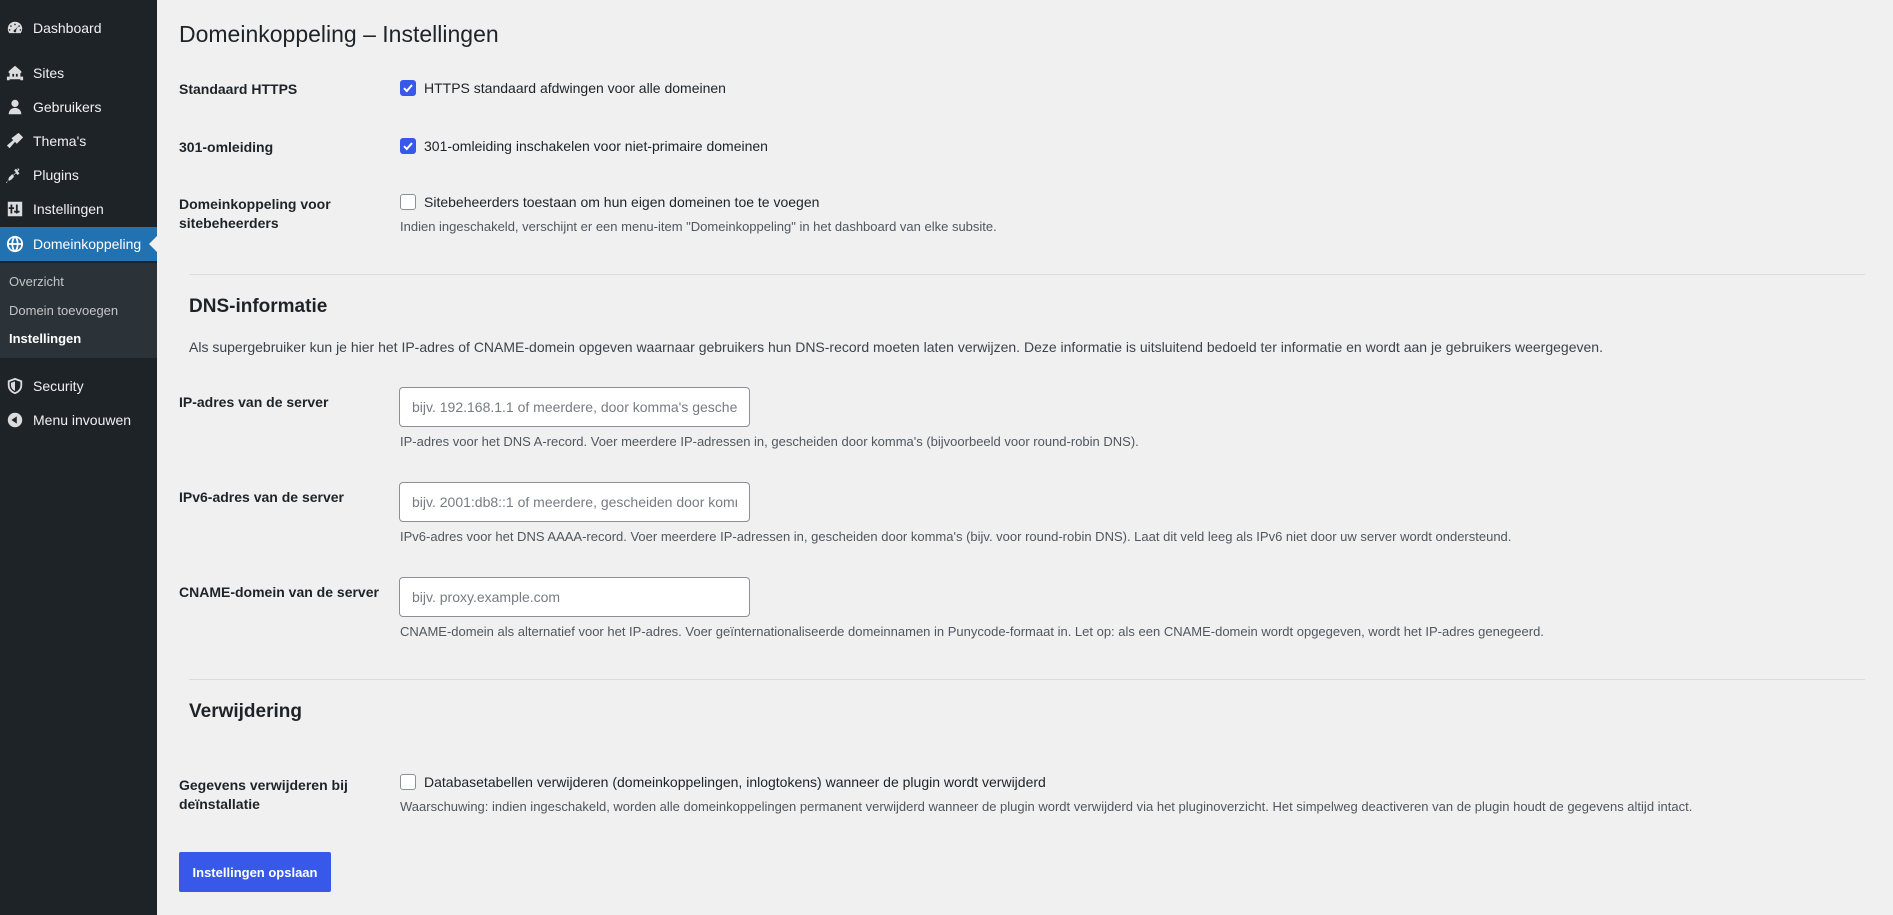  What do you see at coordinates (15, 420) in the screenshot?
I see `collapse-icon` at bounding box center [15, 420].